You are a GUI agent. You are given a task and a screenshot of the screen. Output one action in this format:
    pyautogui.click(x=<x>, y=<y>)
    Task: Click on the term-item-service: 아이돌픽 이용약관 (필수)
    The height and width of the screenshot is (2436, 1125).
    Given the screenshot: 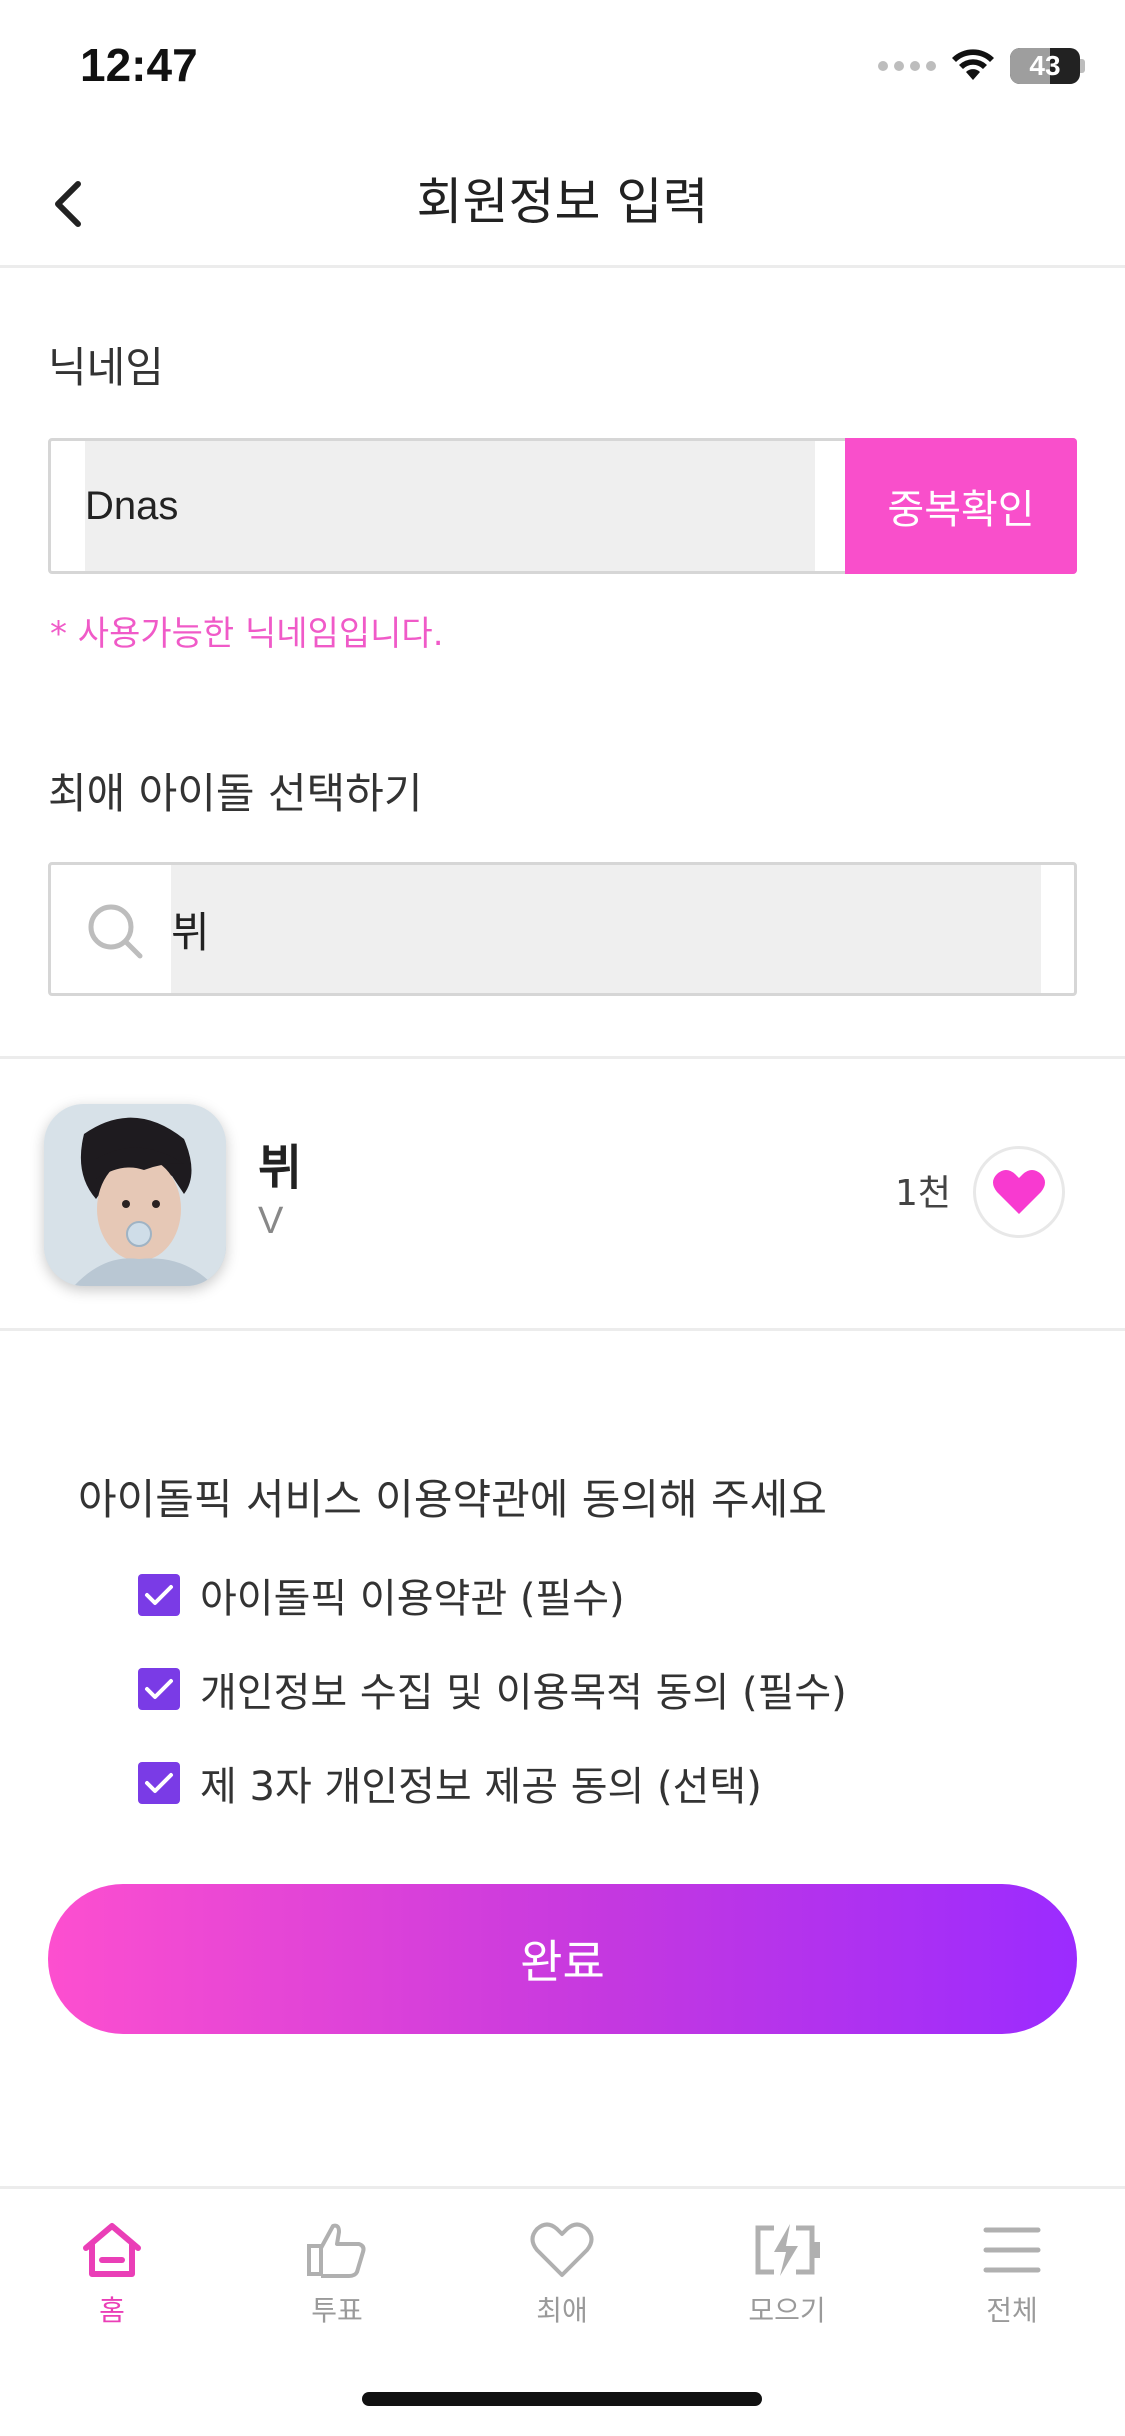 What is the action you would take?
    pyautogui.click(x=381, y=1595)
    